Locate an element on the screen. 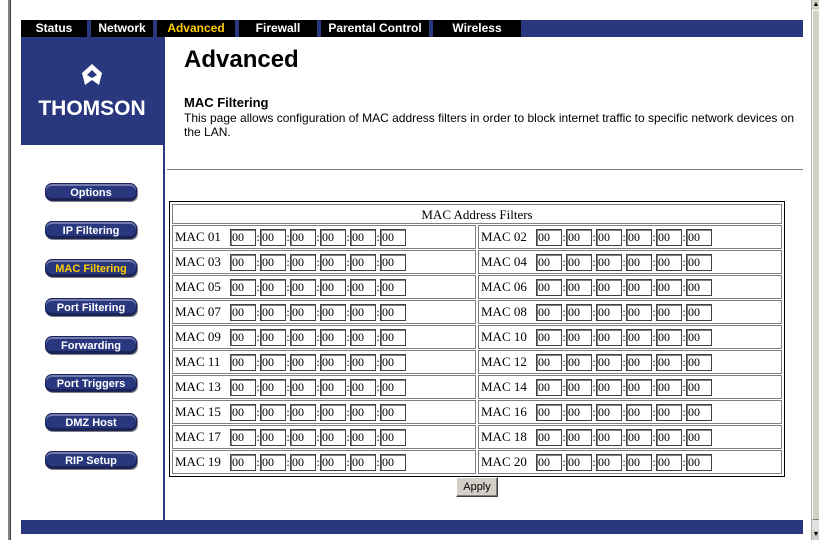 This screenshot has width=819, height=540. scroll-down-arrow-icon: ▼ is located at coordinates (815, 535).